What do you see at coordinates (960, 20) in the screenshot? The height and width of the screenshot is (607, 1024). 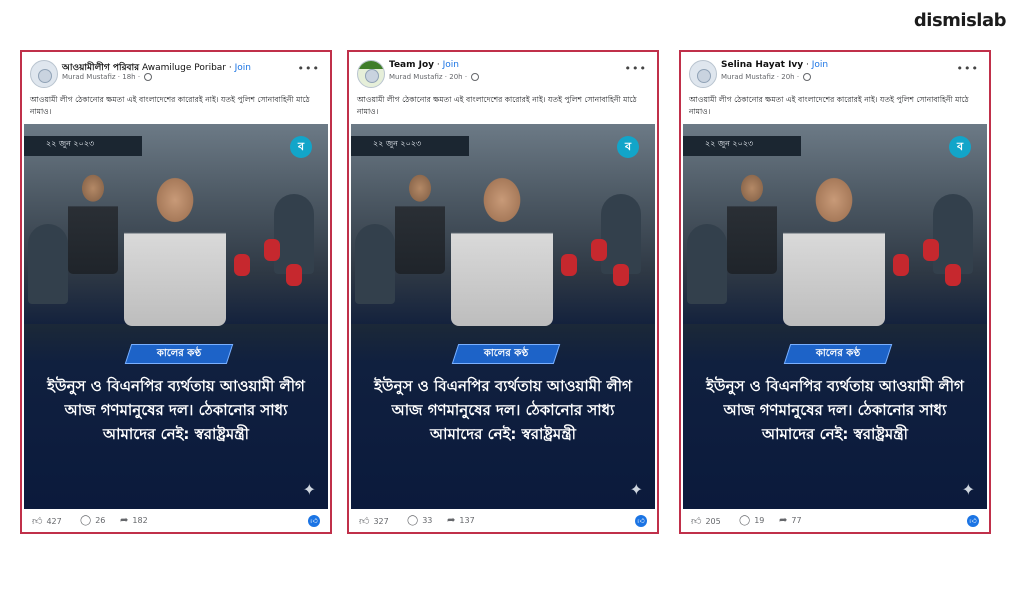 I see `brand-logo: dismislab` at bounding box center [960, 20].